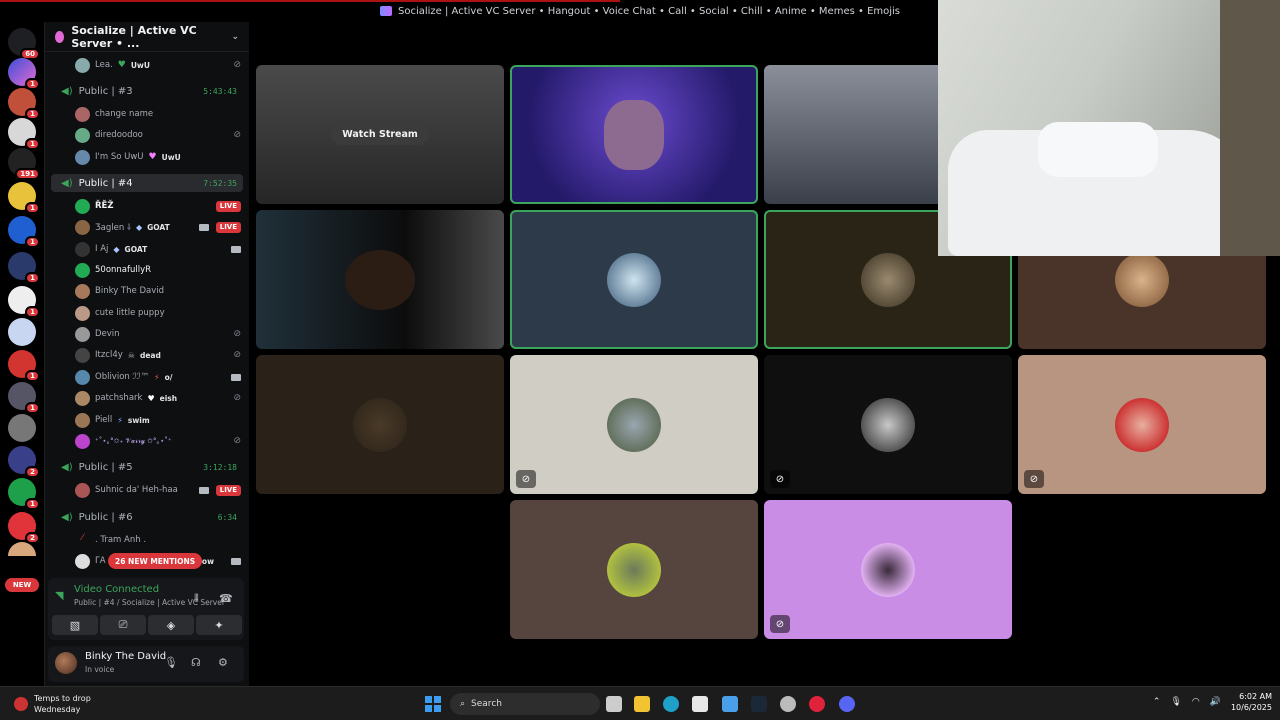 This screenshot has height=720, width=1280. I want to click on soundboard-button: ✦, so click(219, 625).